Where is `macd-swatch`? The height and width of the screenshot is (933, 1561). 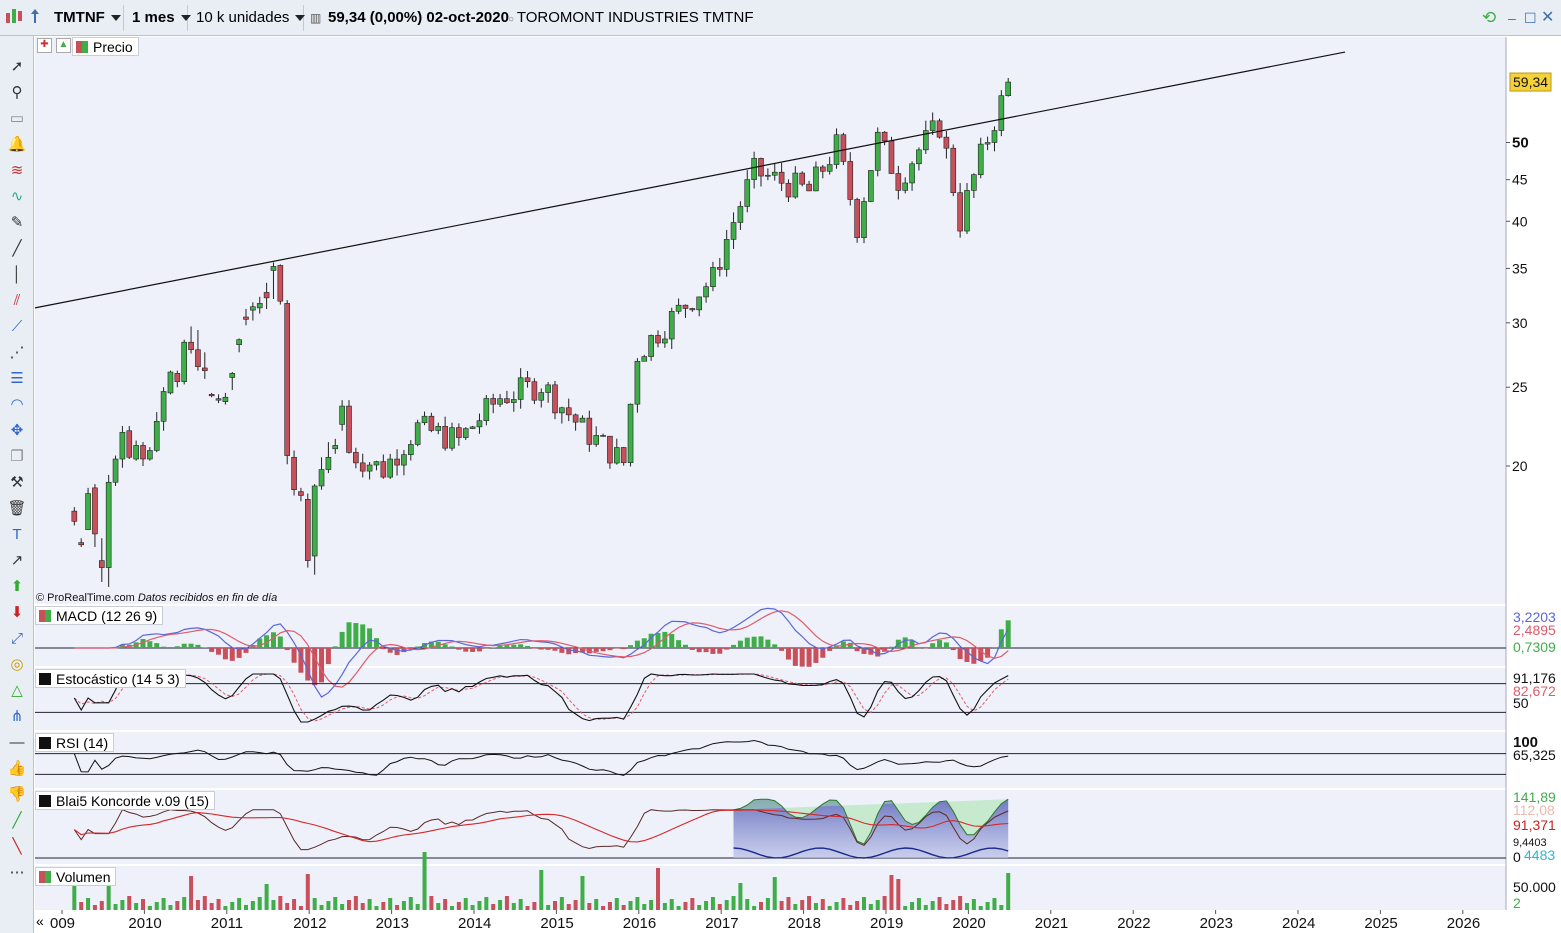 macd-swatch is located at coordinates (45, 616).